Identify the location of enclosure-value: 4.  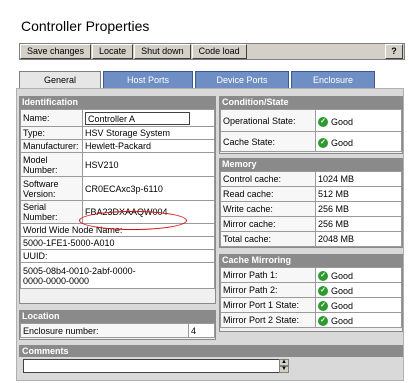
(201, 330).